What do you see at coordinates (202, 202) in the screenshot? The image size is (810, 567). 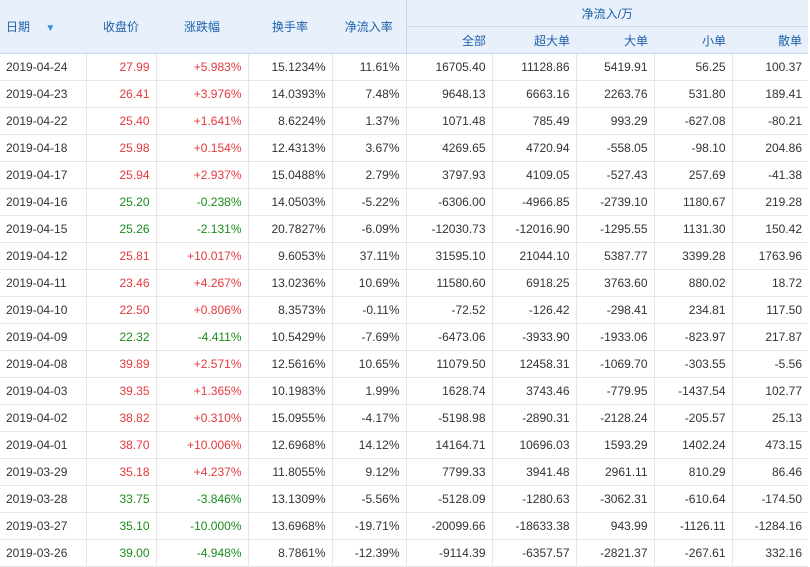 I see `cell-change-pct: -0.238%` at bounding box center [202, 202].